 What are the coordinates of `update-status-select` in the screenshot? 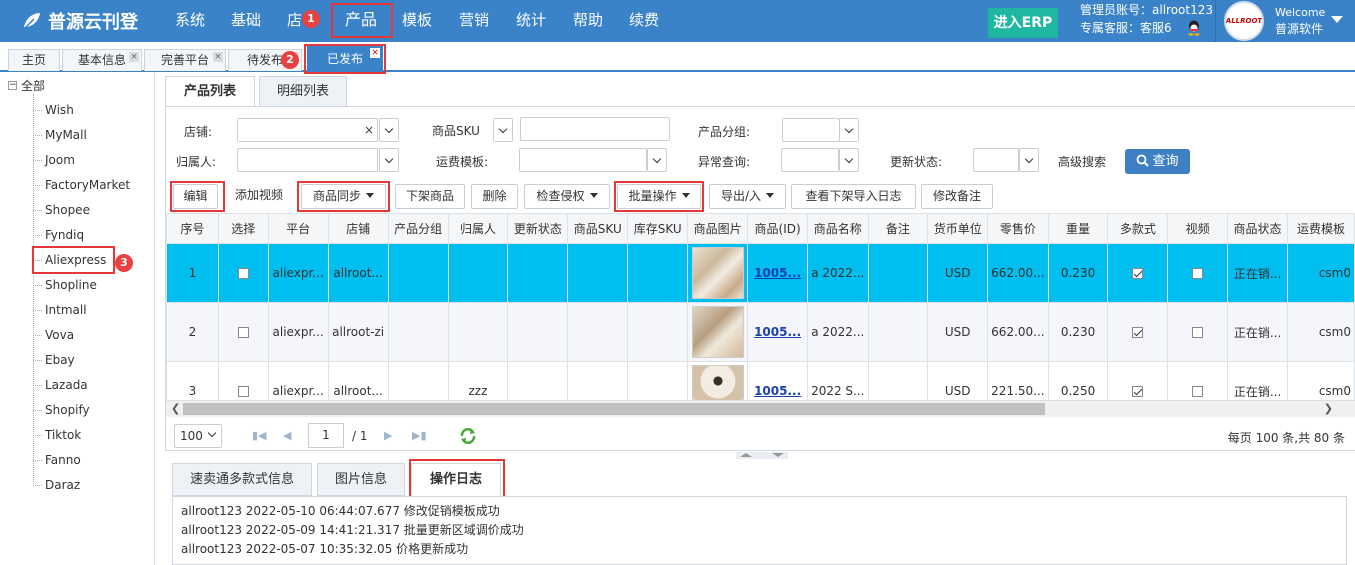 It's located at (996, 160).